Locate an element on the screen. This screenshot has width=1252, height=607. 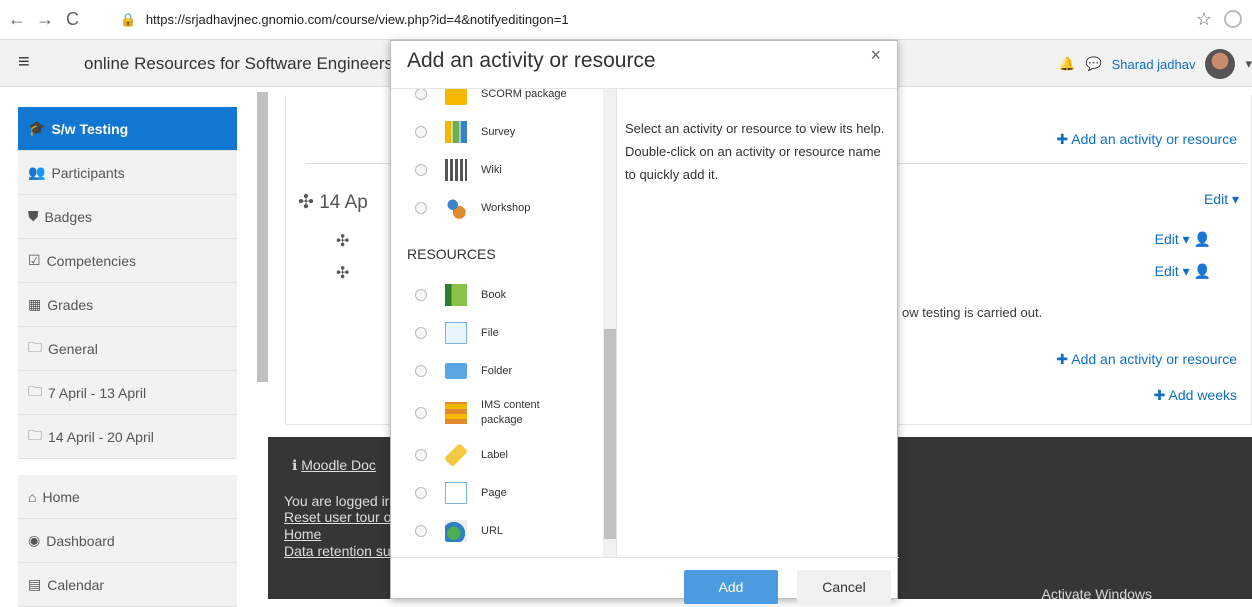
file-icon is located at coordinates (456, 333).